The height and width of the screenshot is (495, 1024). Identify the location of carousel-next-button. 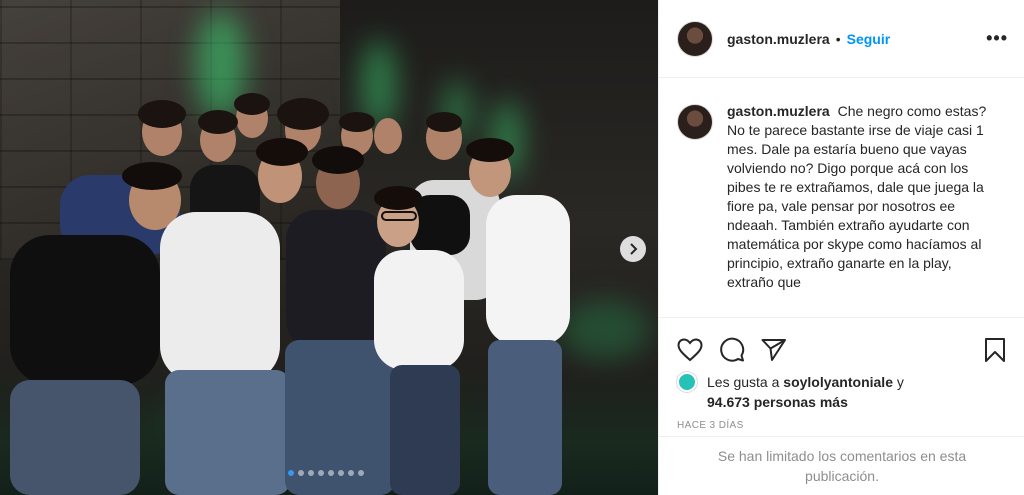
(633, 249).